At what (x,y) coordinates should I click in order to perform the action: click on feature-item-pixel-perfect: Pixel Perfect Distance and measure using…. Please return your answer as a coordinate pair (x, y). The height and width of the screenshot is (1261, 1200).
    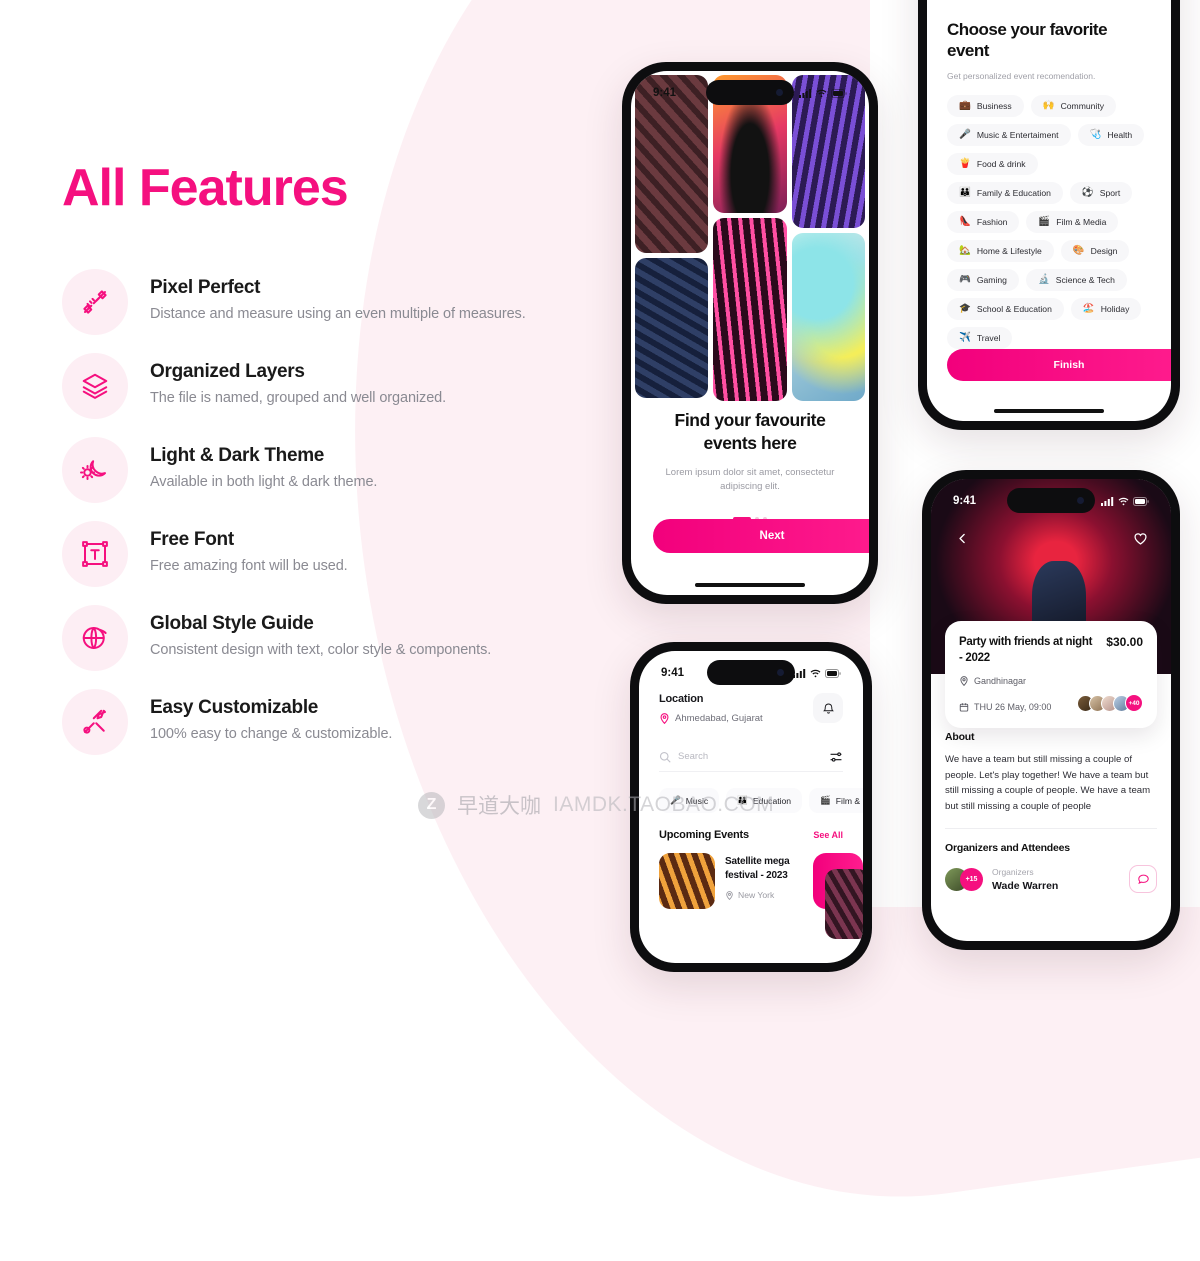
    Looking at the image, I should click on (332, 303).